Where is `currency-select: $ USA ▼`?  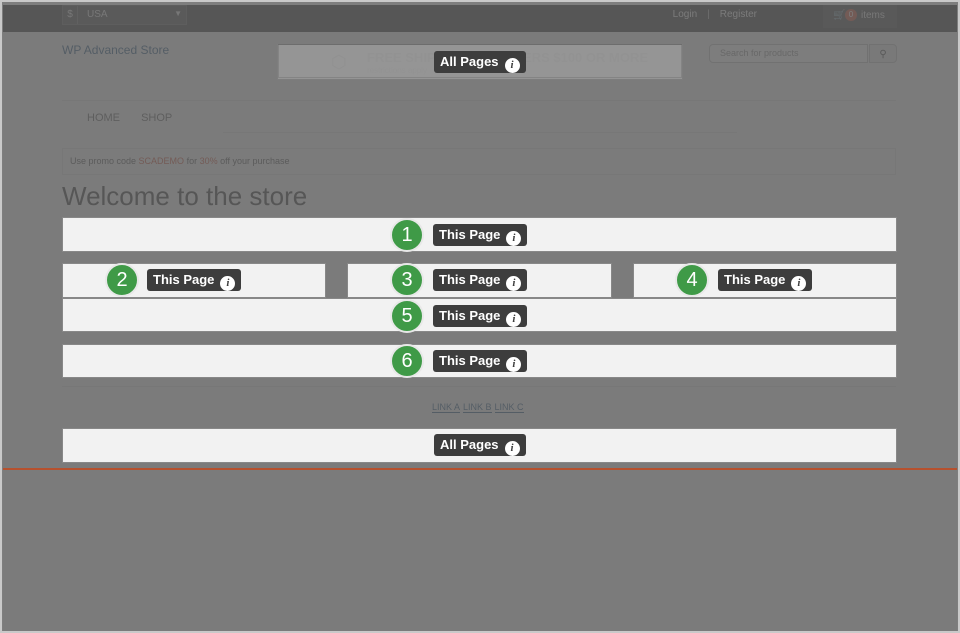 currency-select: $ USA ▼ is located at coordinates (124, 15).